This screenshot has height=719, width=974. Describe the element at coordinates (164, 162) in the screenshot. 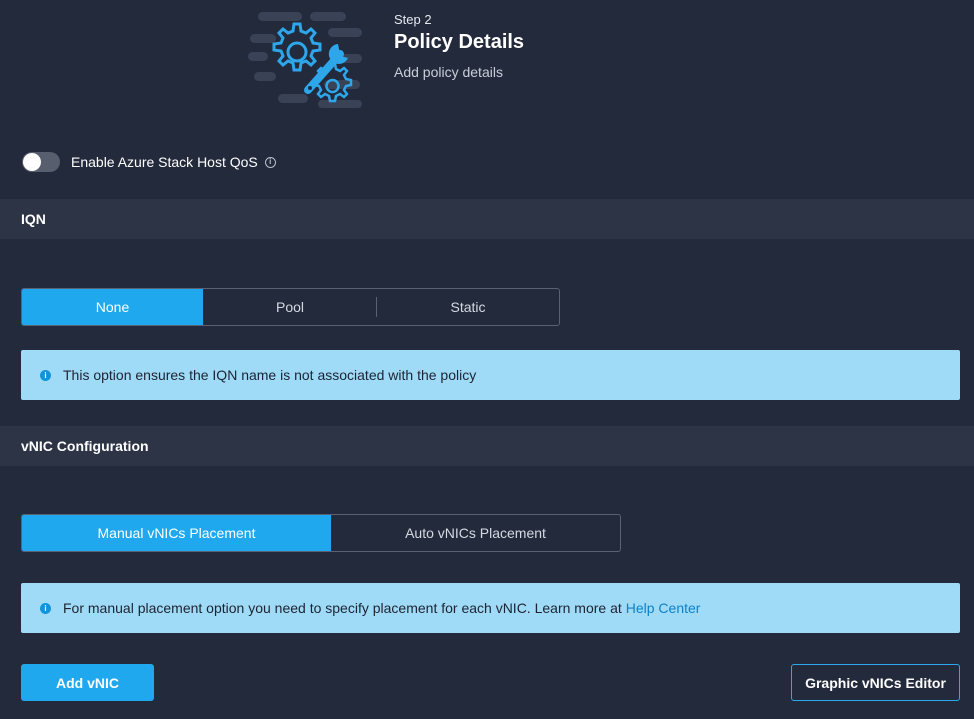

I see `qos-toggle-label: Enable Azure Stack Host QoS` at that location.